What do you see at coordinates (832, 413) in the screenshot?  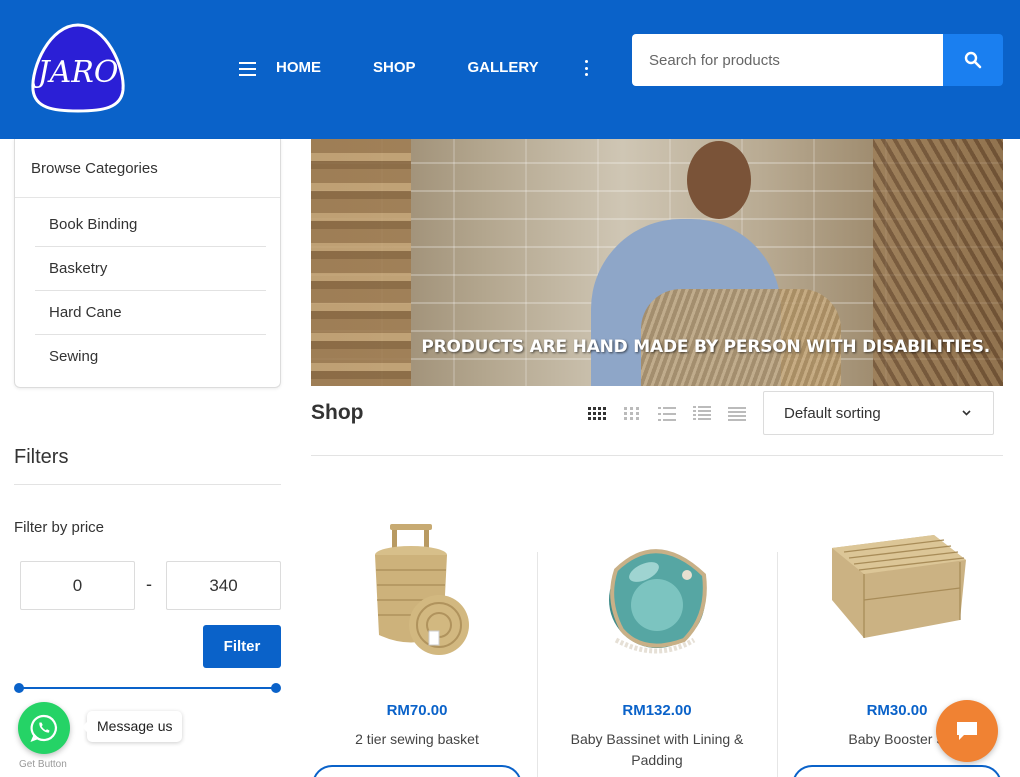 I see `sorting-value: Default sorting` at bounding box center [832, 413].